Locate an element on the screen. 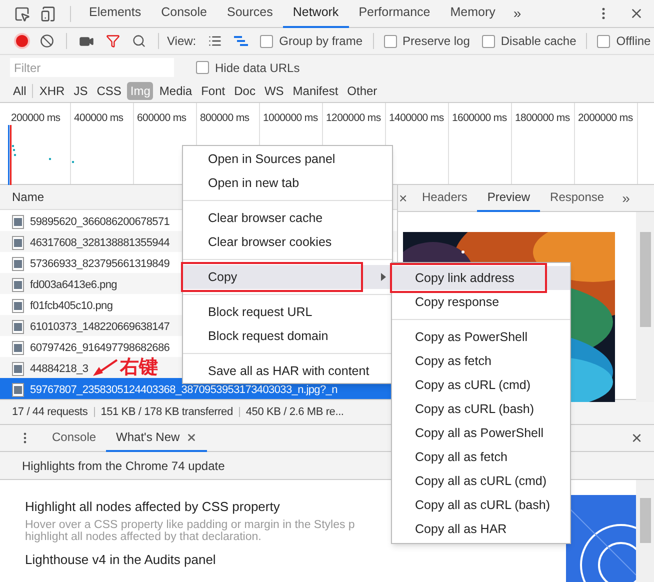 This screenshot has width=654, height=582. checkbox-label: Disable cache is located at coordinates (538, 41).